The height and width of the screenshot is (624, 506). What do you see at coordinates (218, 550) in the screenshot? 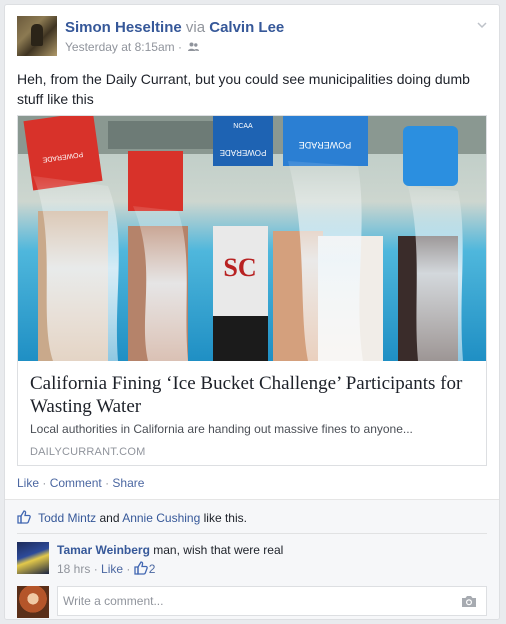
I see `comment-text: man, wish that were real` at bounding box center [218, 550].